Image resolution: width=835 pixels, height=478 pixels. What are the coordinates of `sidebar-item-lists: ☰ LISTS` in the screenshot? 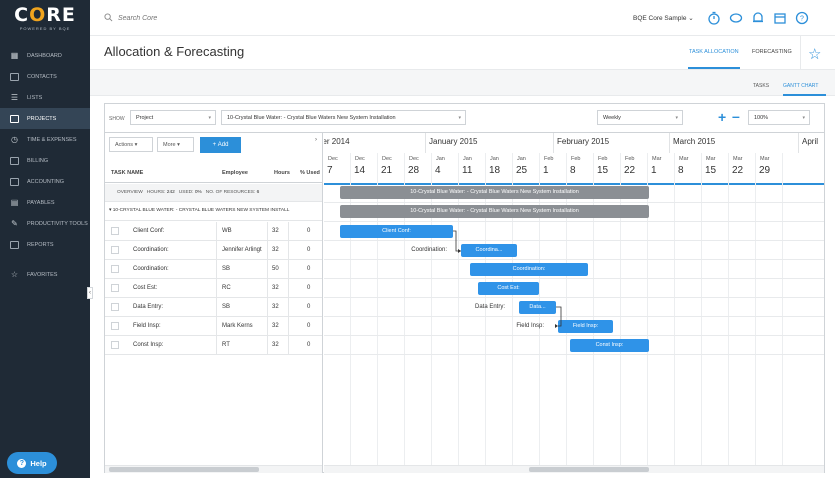 It's located at (45, 97).